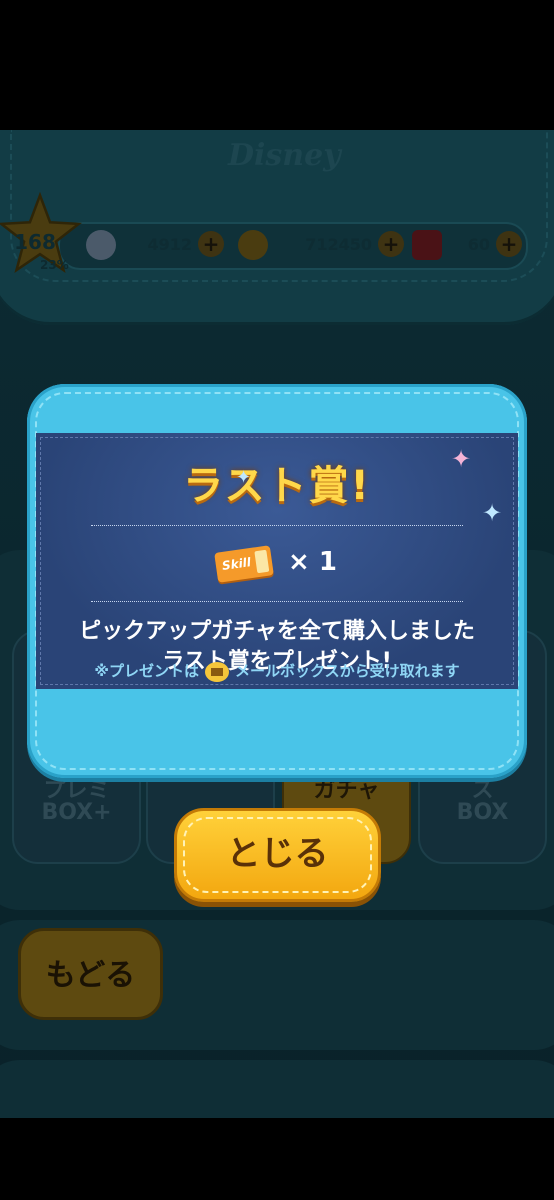 The width and height of the screenshot is (554, 1200). I want to click on message-line-1: ピックアップガチャを全て購入しました, so click(277, 631).